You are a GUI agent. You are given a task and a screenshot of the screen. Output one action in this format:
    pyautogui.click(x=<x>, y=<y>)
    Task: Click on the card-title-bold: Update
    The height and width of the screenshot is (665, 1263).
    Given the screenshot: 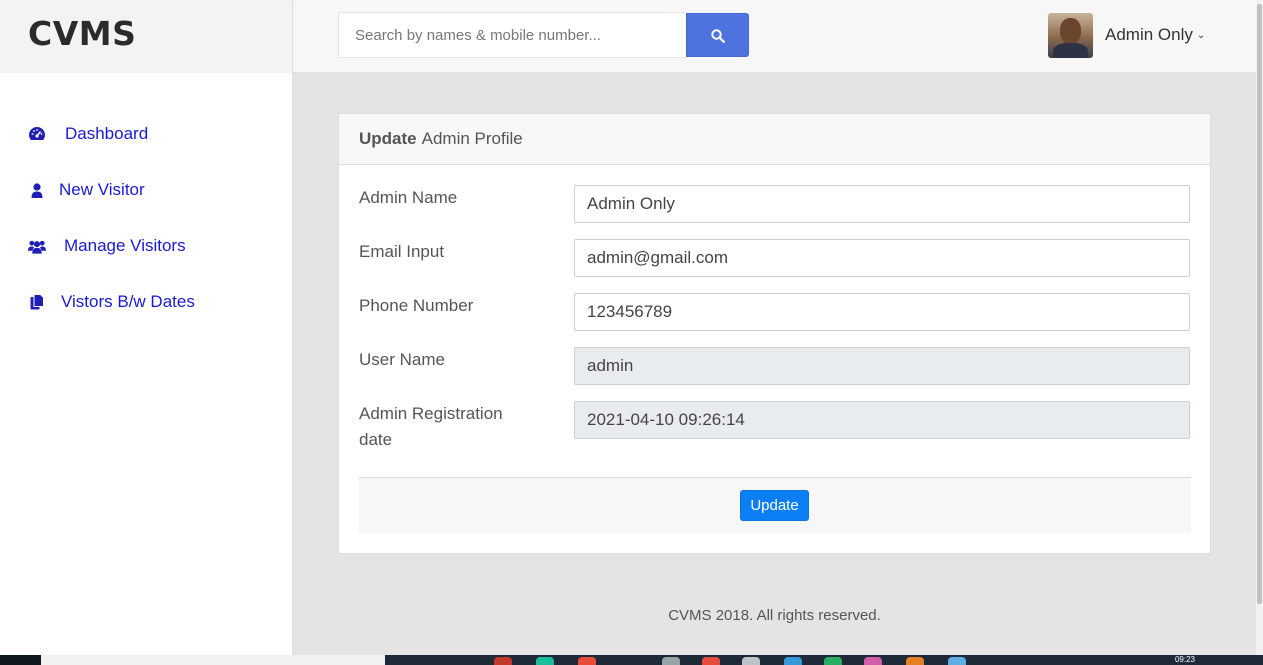 What is the action you would take?
    pyautogui.click(x=388, y=138)
    